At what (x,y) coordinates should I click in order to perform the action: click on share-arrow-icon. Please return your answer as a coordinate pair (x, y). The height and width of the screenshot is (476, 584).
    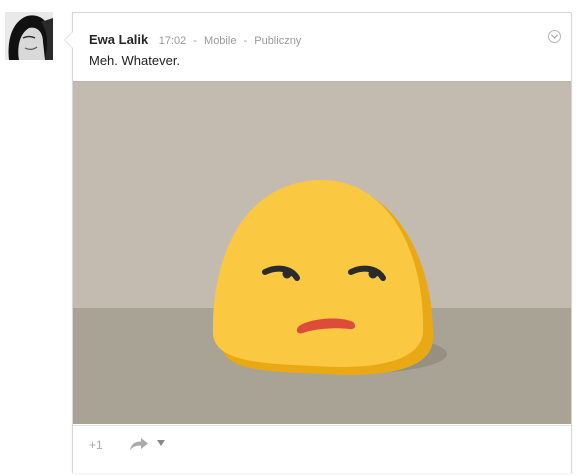
    Looking at the image, I should click on (139, 444).